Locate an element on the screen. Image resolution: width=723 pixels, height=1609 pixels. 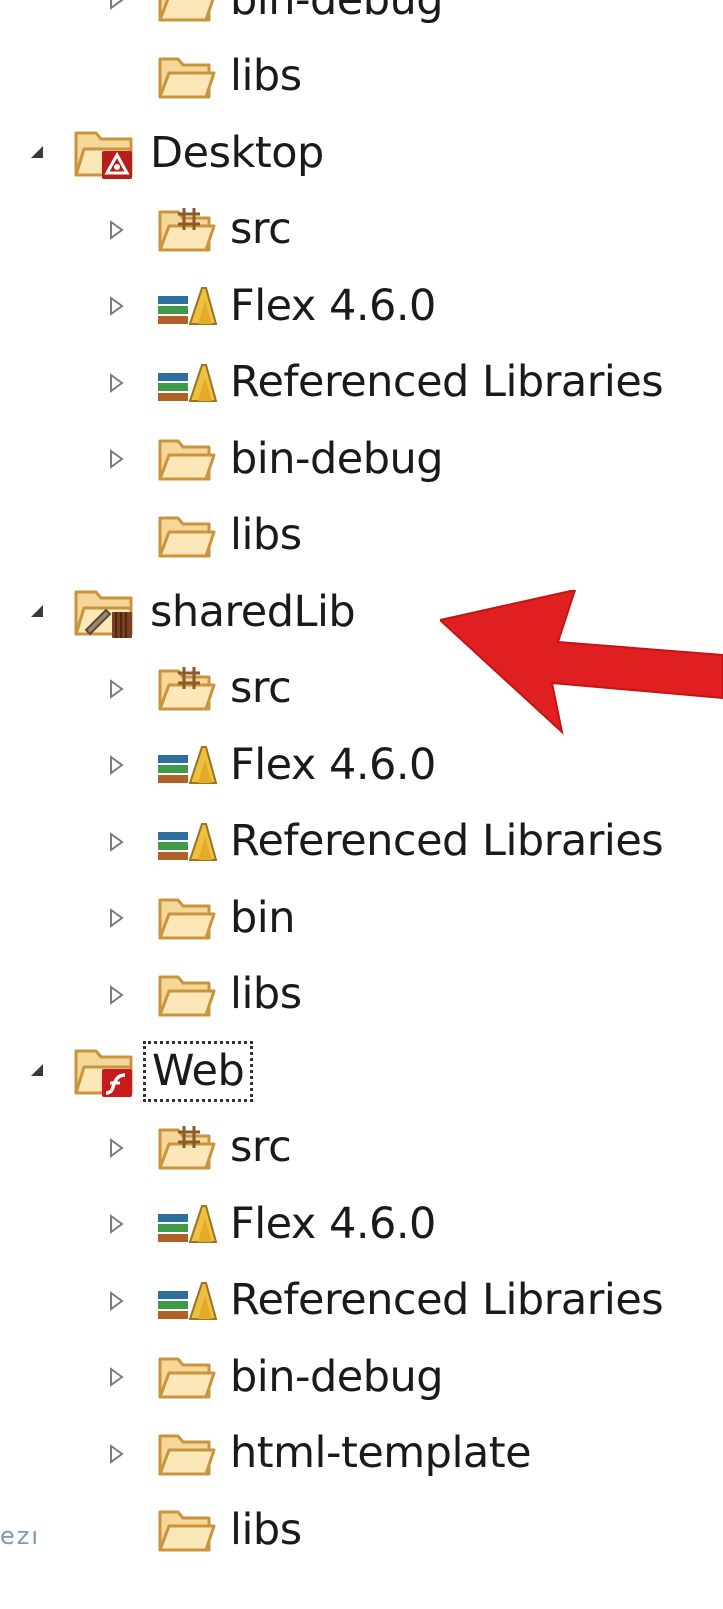
library-project-icon is located at coordinates (104, 612).